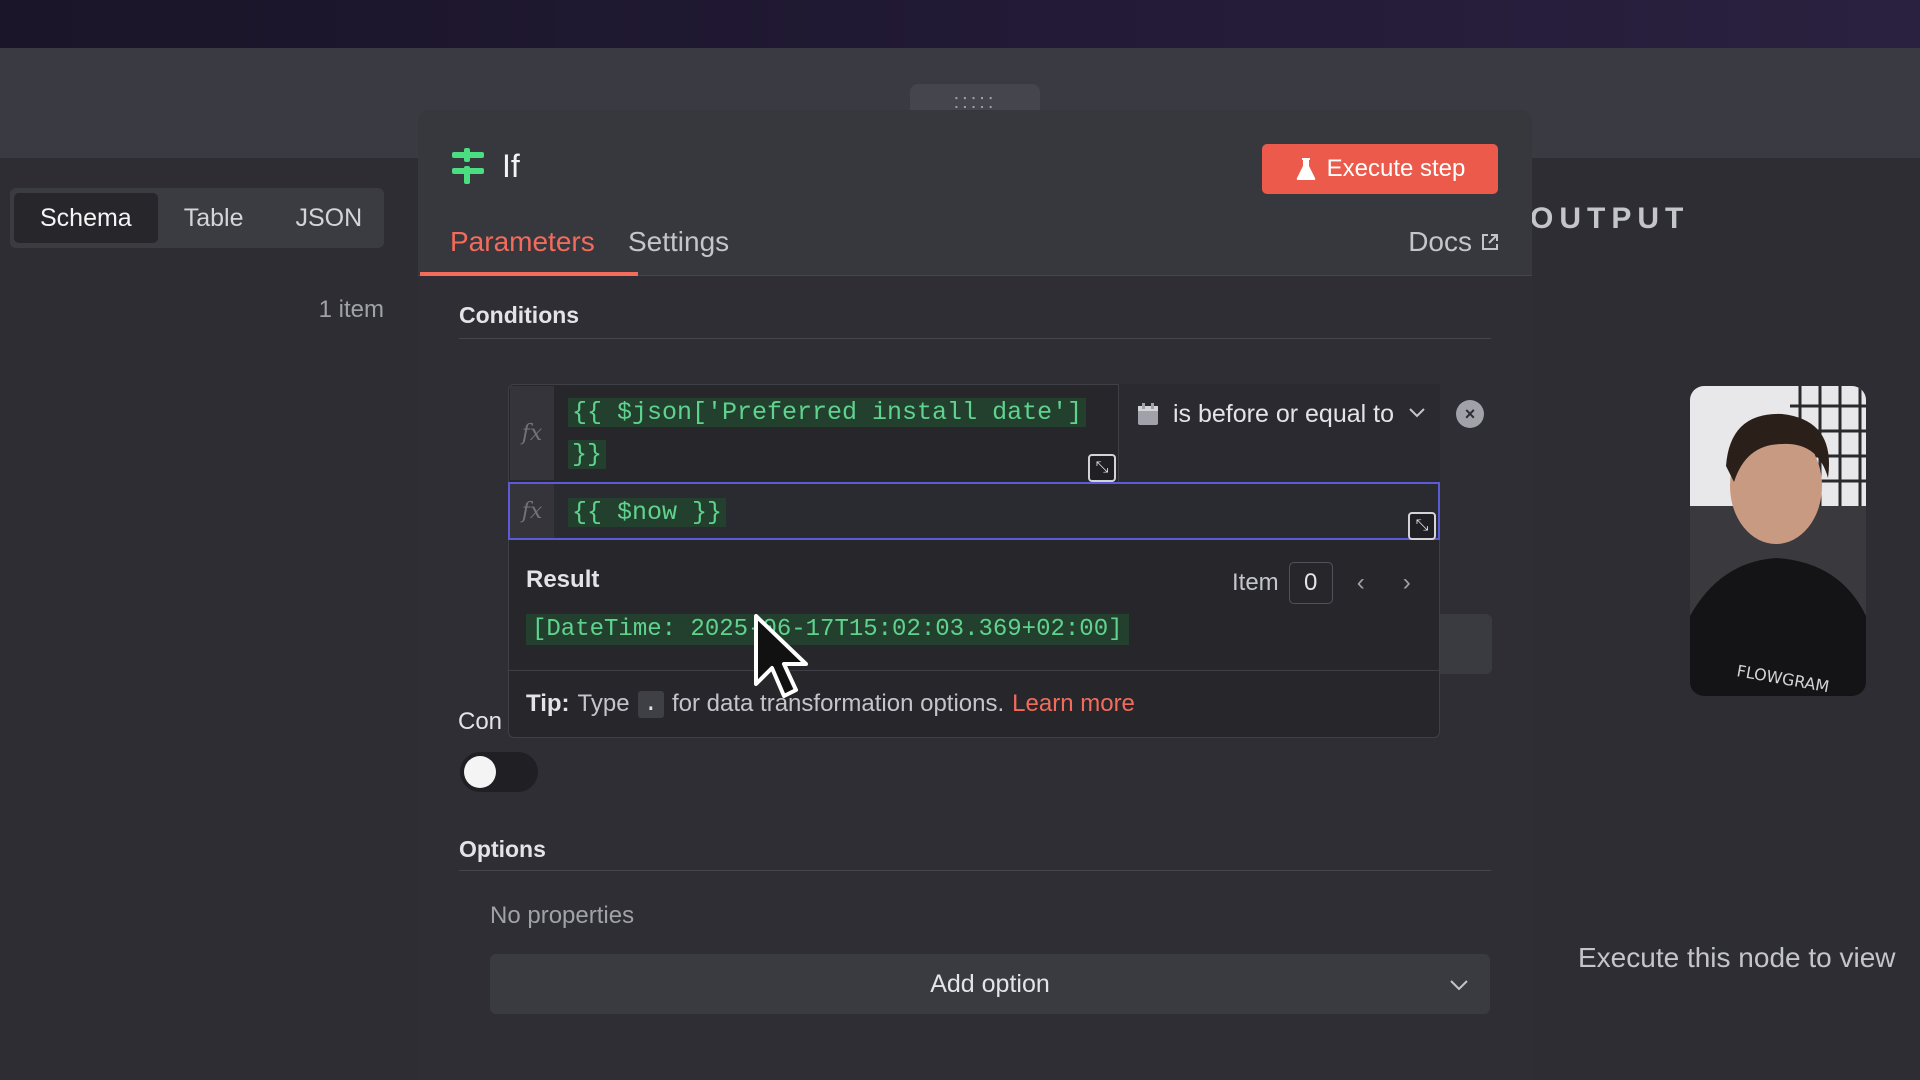 The width and height of the screenshot is (1920, 1080). What do you see at coordinates (563, 579) in the screenshot?
I see `result-label: Result` at bounding box center [563, 579].